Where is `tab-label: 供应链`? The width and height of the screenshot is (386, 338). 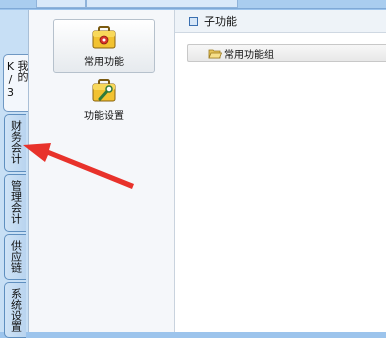 tab-label: 供应链 is located at coordinates (16, 256).